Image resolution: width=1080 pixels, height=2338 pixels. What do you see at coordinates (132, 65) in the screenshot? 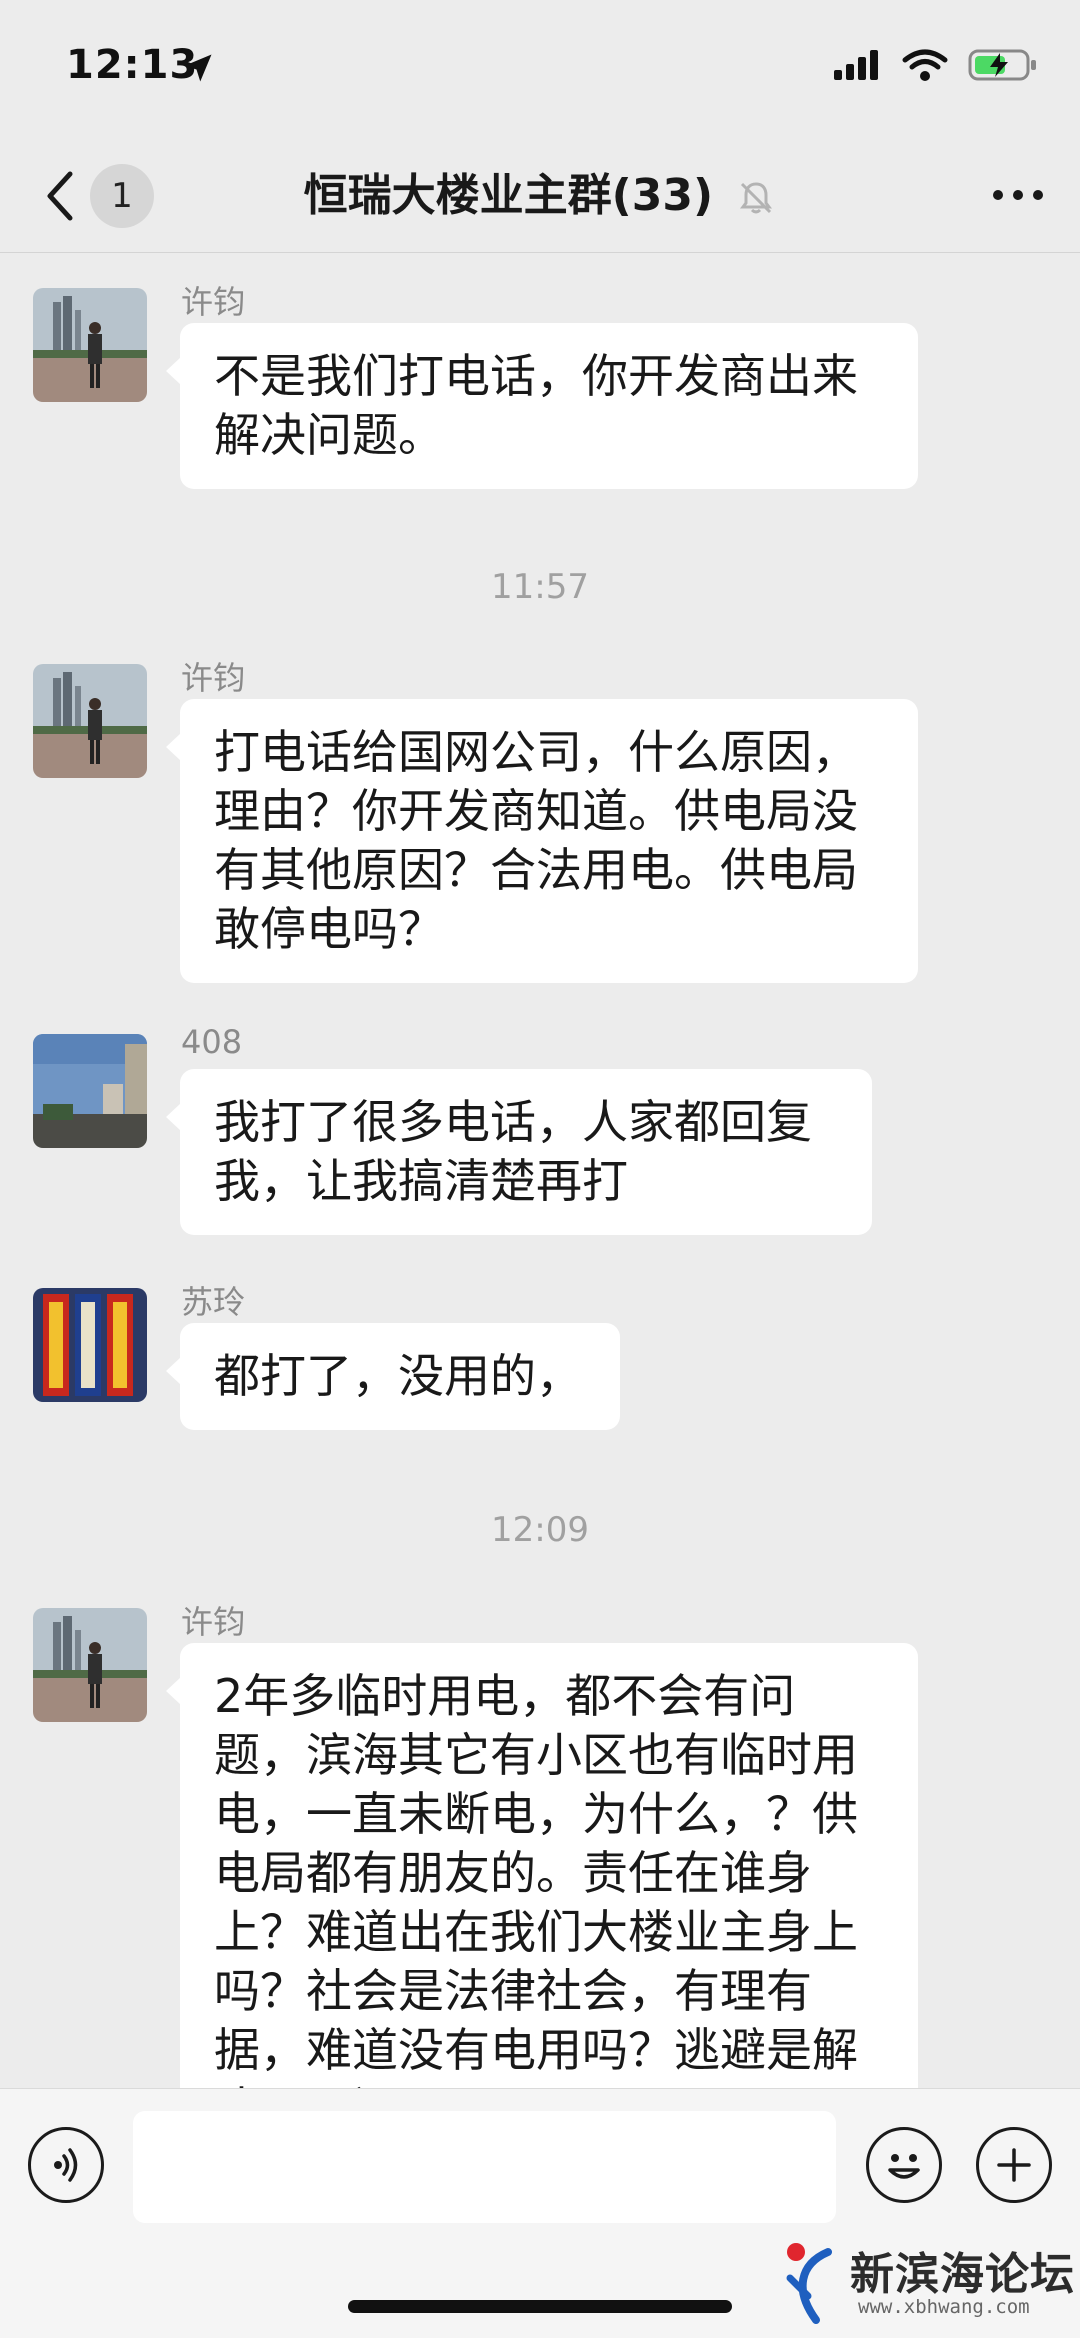
I see `status-time: 12:13` at bounding box center [132, 65].